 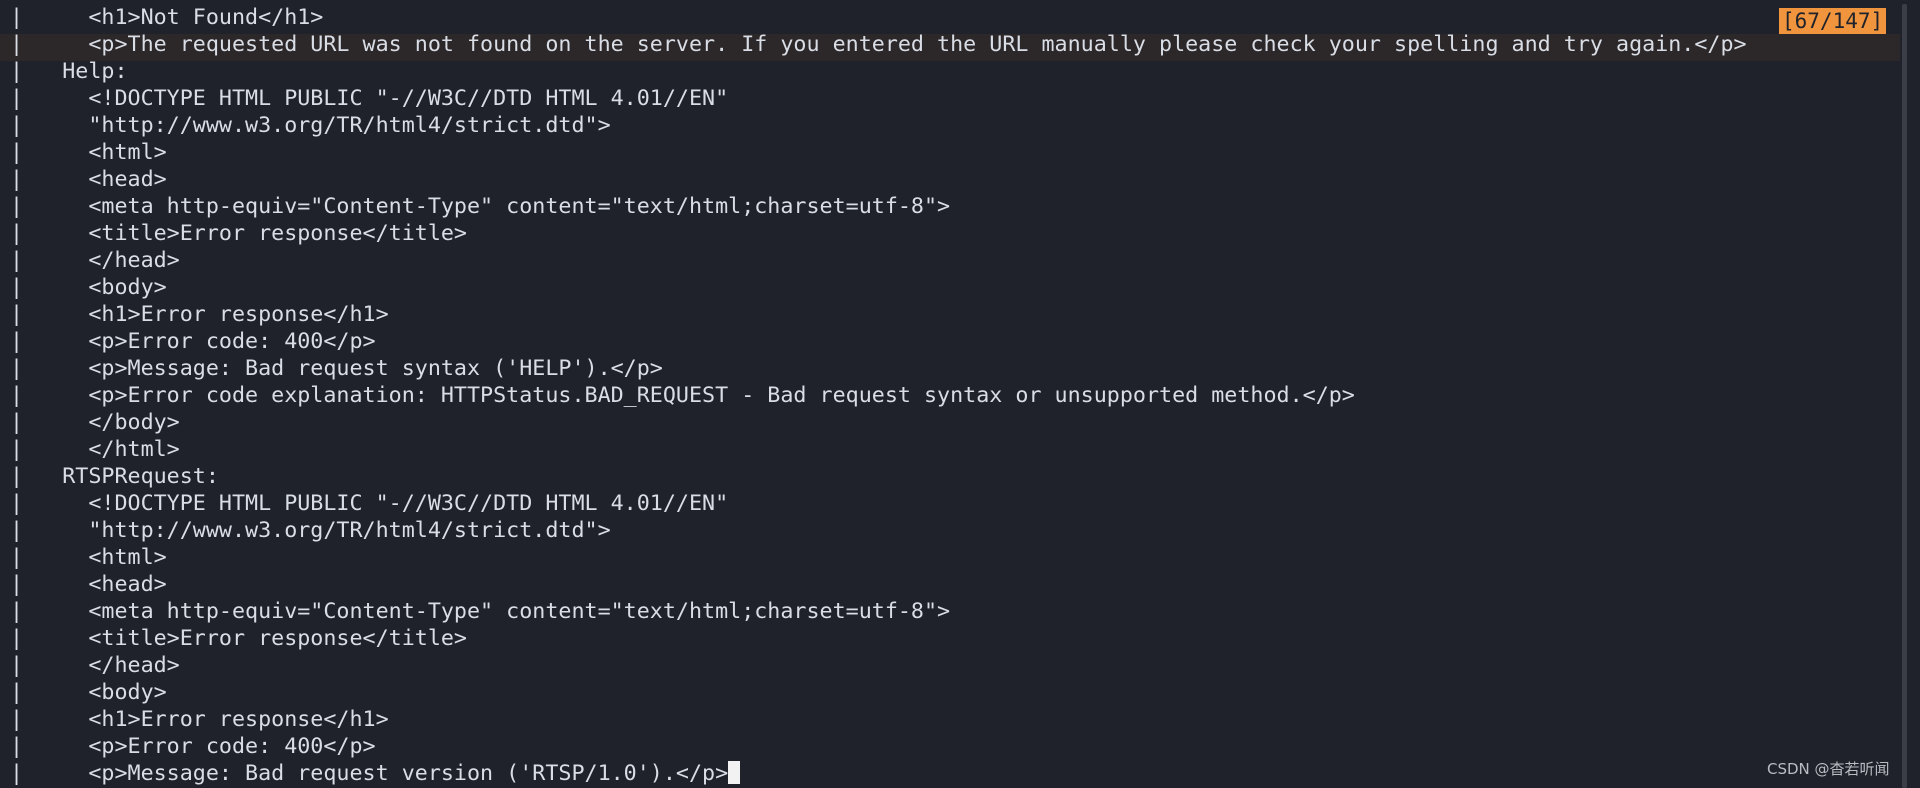 What do you see at coordinates (69, 71) in the screenshot?
I see `terminal-line: | Help:` at bounding box center [69, 71].